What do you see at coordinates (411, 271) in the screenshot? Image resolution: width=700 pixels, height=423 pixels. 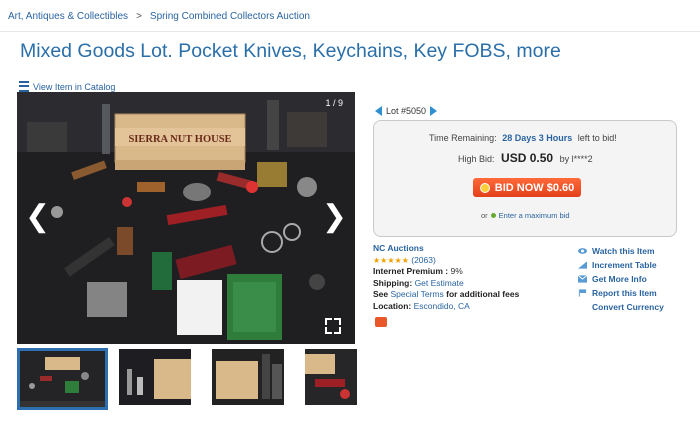 I see `premium-label: Internet Premium :` at bounding box center [411, 271].